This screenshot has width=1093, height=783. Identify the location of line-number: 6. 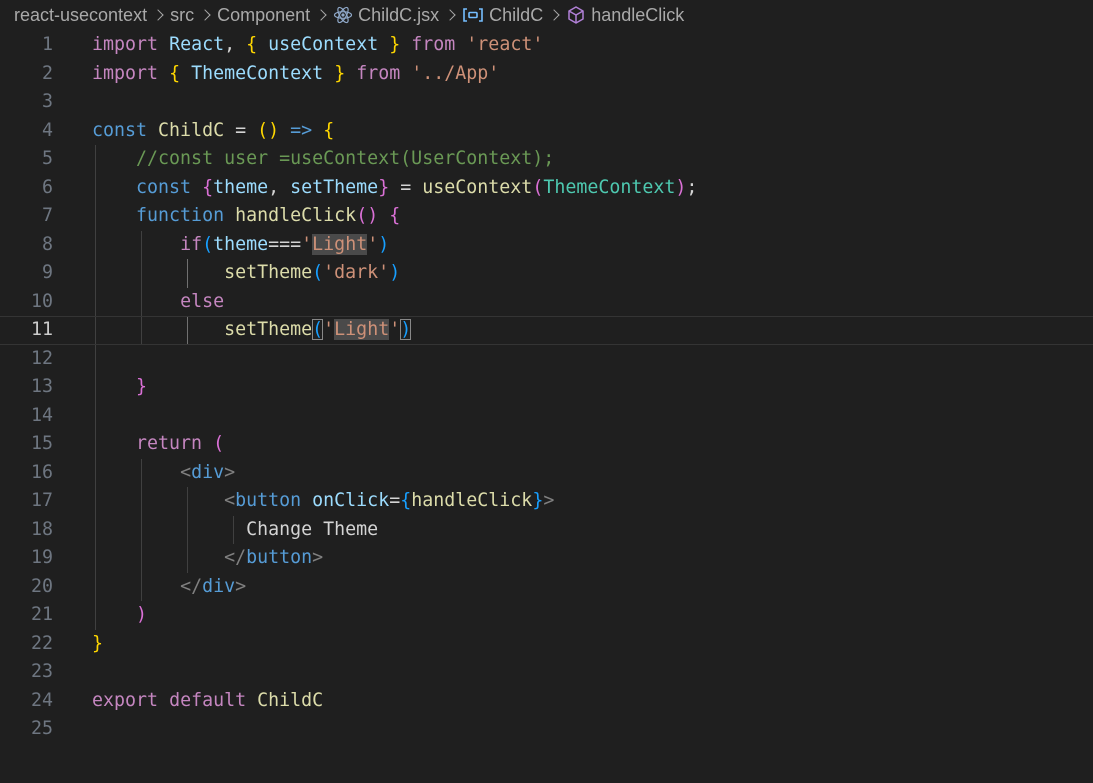
(47, 187).